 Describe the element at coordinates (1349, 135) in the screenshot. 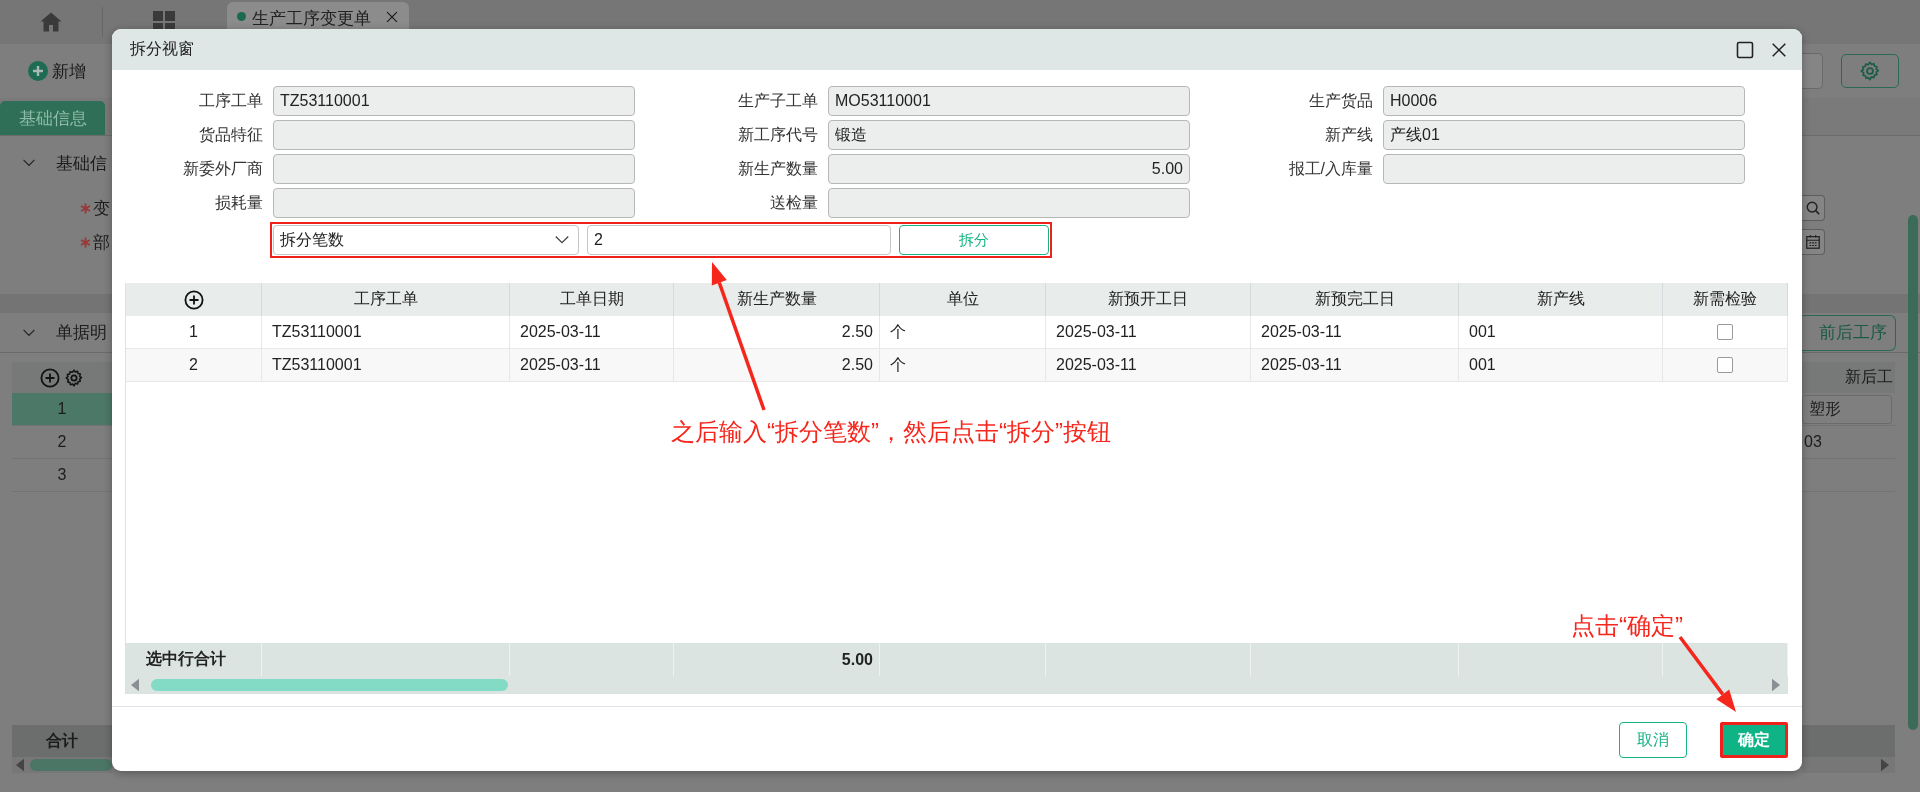

I see `field-label: 新产线` at that location.